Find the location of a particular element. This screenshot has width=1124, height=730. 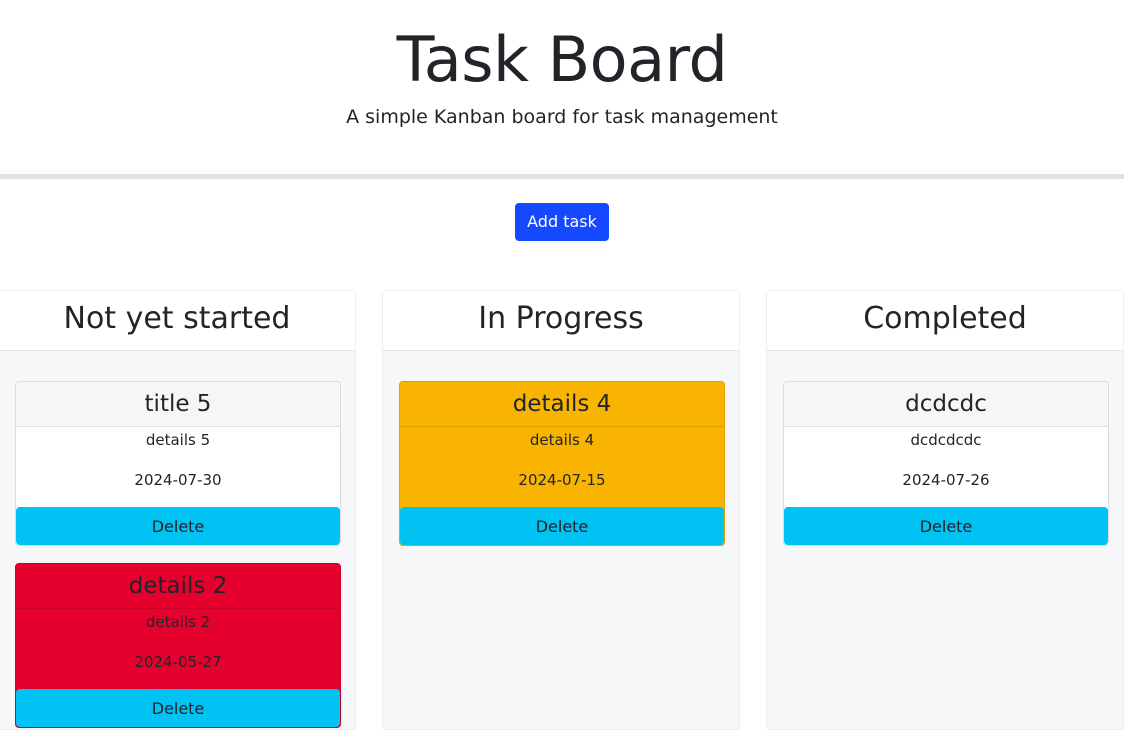

task-title: dcdcdc is located at coordinates (946, 404).